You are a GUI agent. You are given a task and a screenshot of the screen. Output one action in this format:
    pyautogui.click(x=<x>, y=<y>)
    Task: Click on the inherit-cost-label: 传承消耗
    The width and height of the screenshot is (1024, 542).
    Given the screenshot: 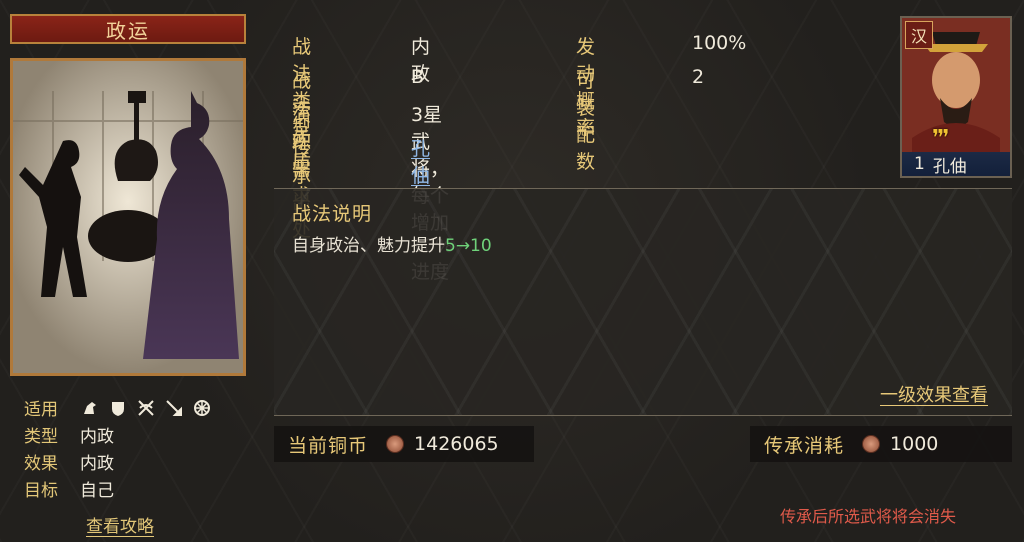 What is the action you would take?
    pyautogui.click(x=804, y=445)
    